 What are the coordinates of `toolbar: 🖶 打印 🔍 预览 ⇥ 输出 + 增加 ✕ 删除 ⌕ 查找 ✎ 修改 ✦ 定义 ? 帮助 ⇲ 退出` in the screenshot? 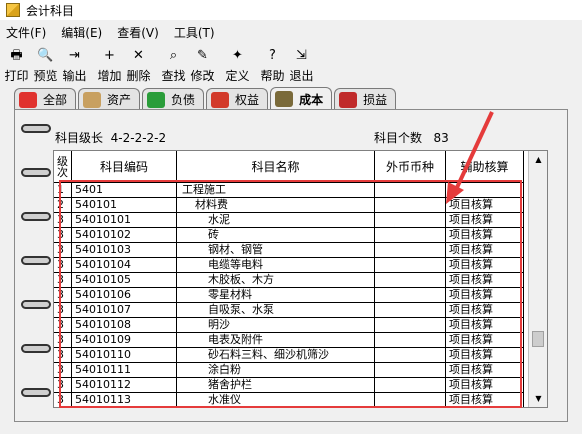 It's located at (291, 65).